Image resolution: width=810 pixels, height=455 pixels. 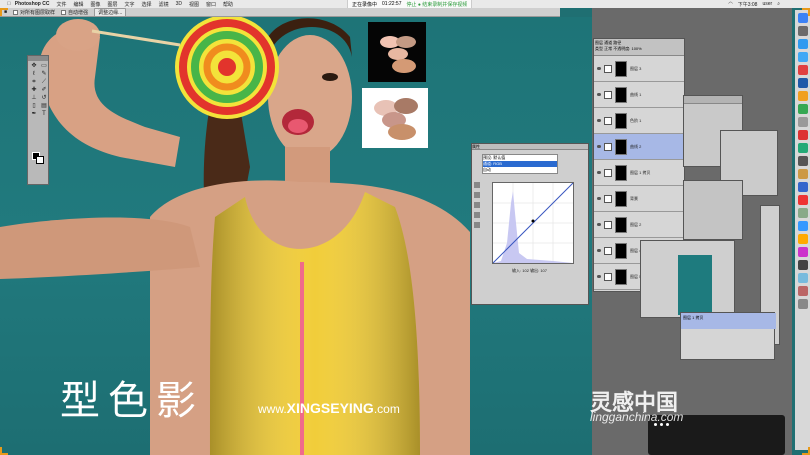 I want to click on quick-select-tool-icon: ✎, so click(x=44, y=74).